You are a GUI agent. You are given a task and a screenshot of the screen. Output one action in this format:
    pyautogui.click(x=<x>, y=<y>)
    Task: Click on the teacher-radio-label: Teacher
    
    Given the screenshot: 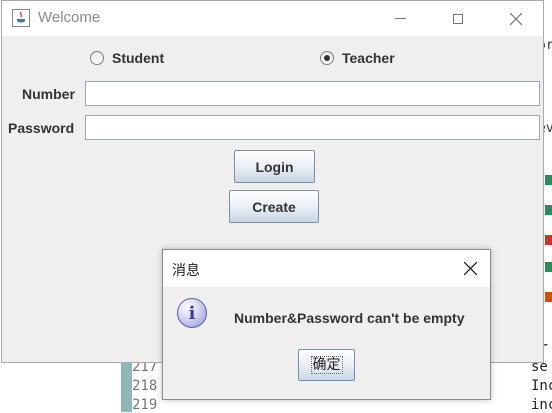 What is the action you would take?
    pyautogui.click(x=368, y=58)
    